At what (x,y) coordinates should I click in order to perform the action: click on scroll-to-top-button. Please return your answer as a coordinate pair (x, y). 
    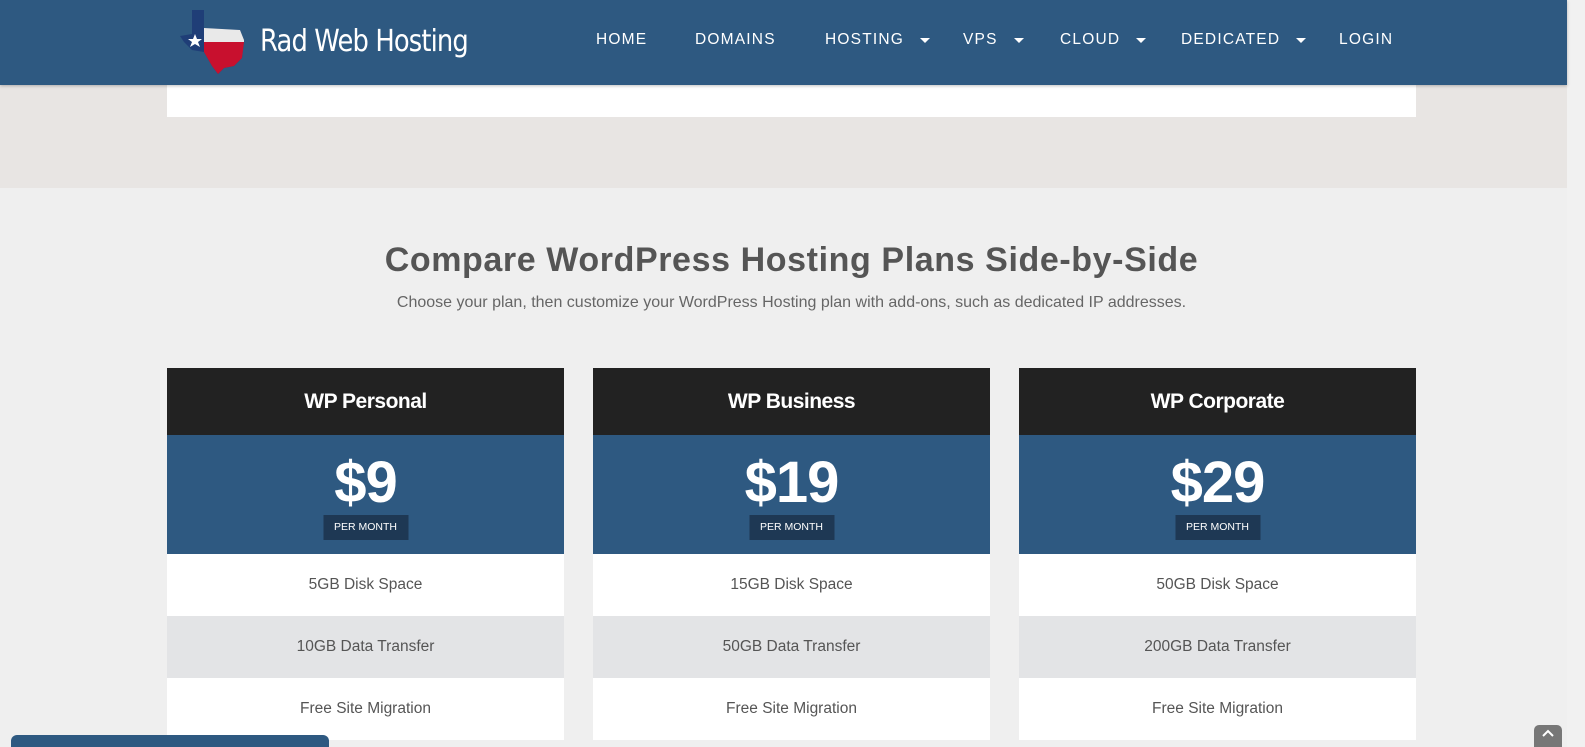
    Looking at the image, I should click on (1548, 736).